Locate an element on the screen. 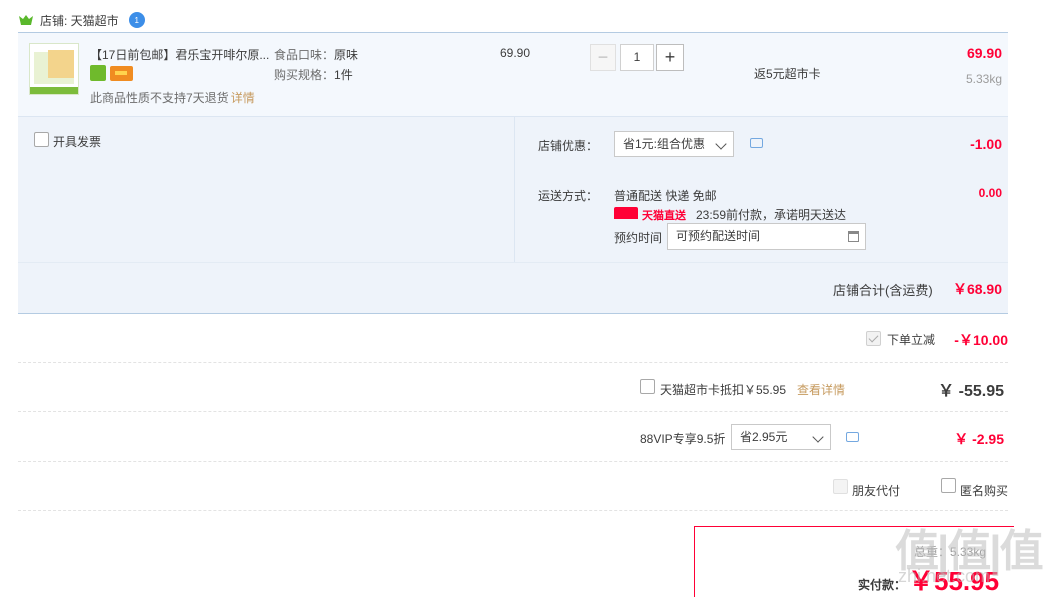  item-weight: 5.33kg is located at coordinates (983, 79).